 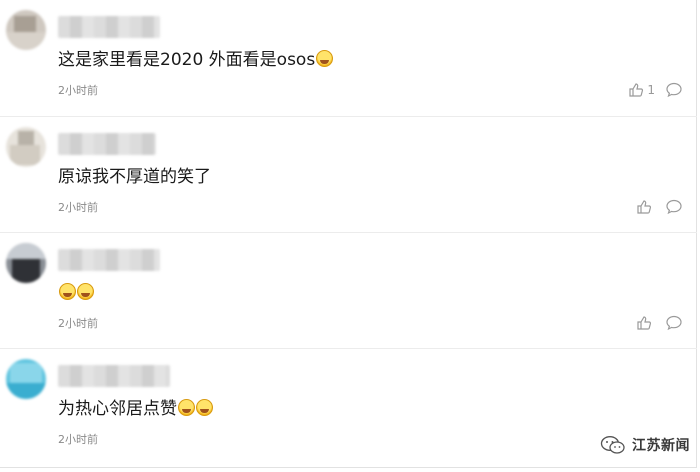 I want to click on comment-text: 原谅我不厚道的笑了, so click(x=134, y=177).